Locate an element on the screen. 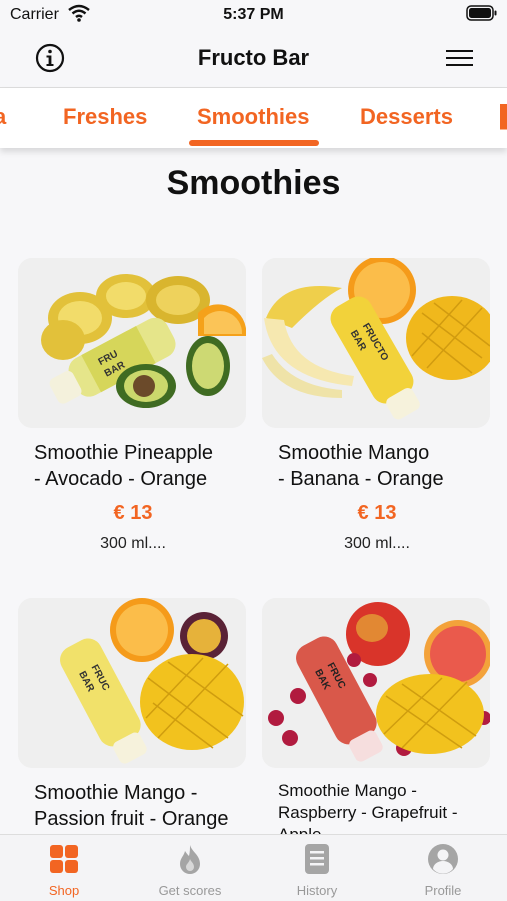 This screenshot has width=507, height=901. menu-button is located at coordinates (460, 59).